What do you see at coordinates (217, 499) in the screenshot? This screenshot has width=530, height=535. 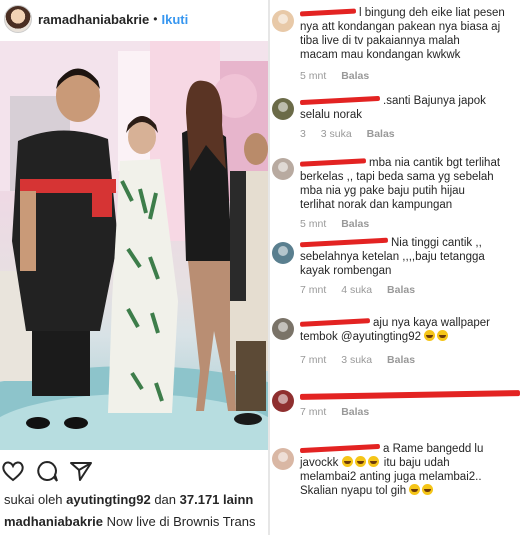 I see `likes-count: 37.171 lainn` at bounding box center [217, 499].